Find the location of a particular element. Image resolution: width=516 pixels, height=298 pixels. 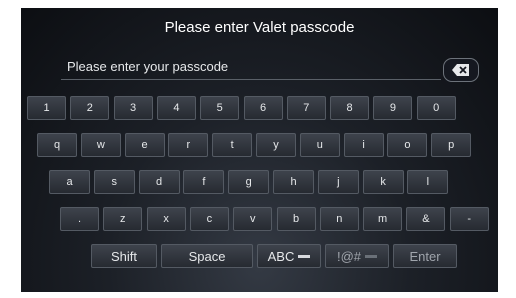

key: 8 is located at coordinates (350, 108).